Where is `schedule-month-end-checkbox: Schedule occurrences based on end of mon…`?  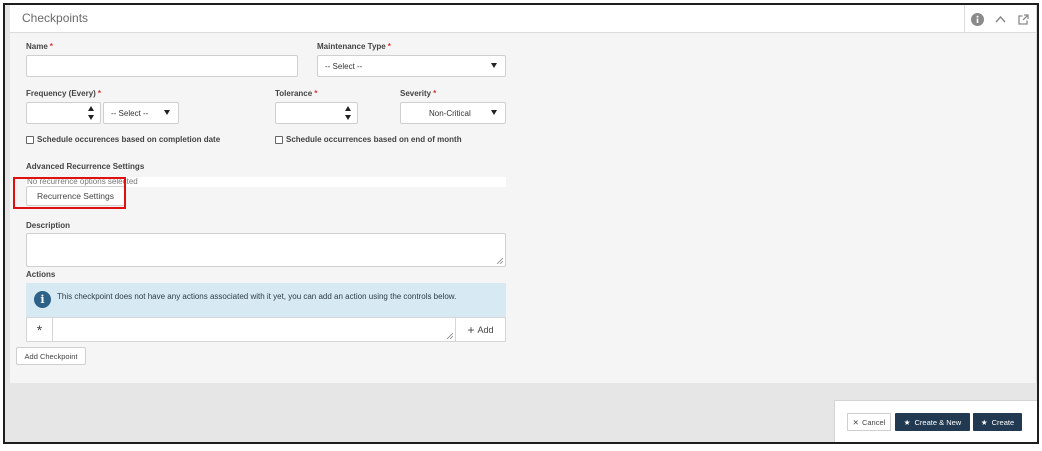
schedule-month-end-checkbox: Schedule occurrences based on end of mon… is located at coordinates (368, 139).